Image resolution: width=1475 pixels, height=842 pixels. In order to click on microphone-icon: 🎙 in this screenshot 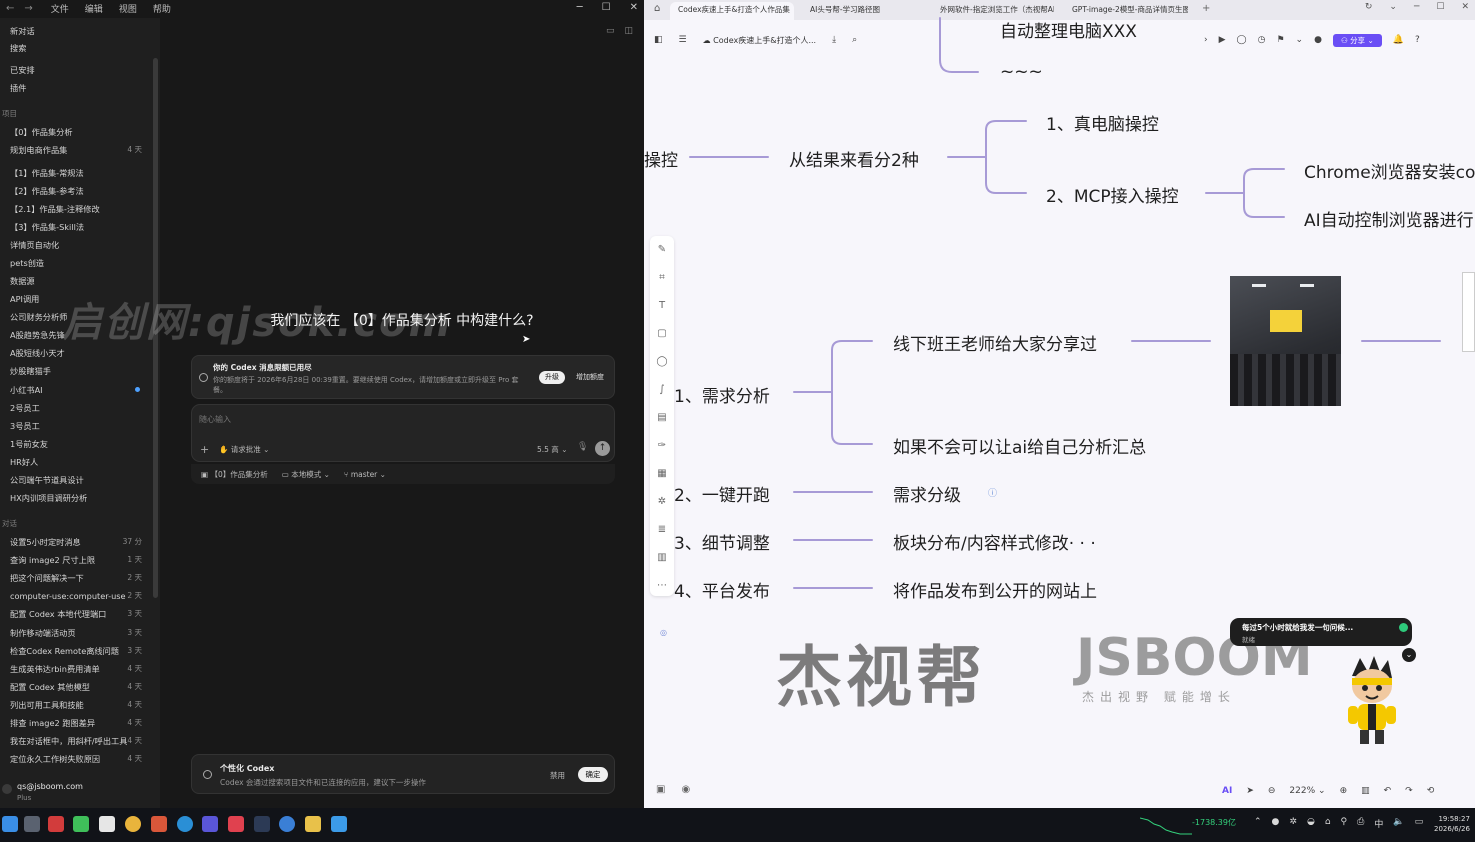, I will do `click(582, 447)`.